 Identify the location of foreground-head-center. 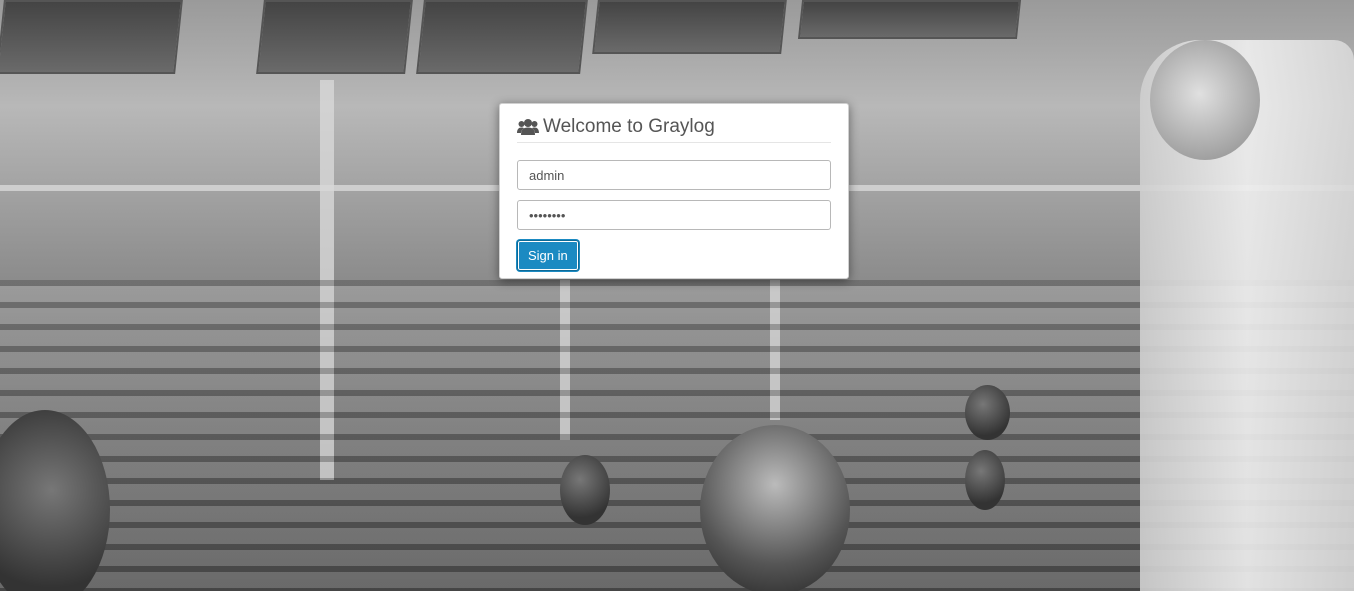
(775, 508).